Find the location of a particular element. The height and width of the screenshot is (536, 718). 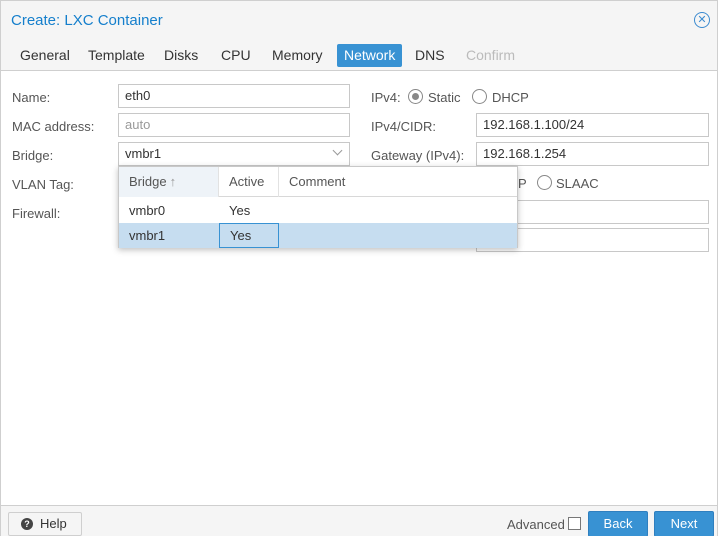

tab-network: Network is located at coordinates (370, 55).